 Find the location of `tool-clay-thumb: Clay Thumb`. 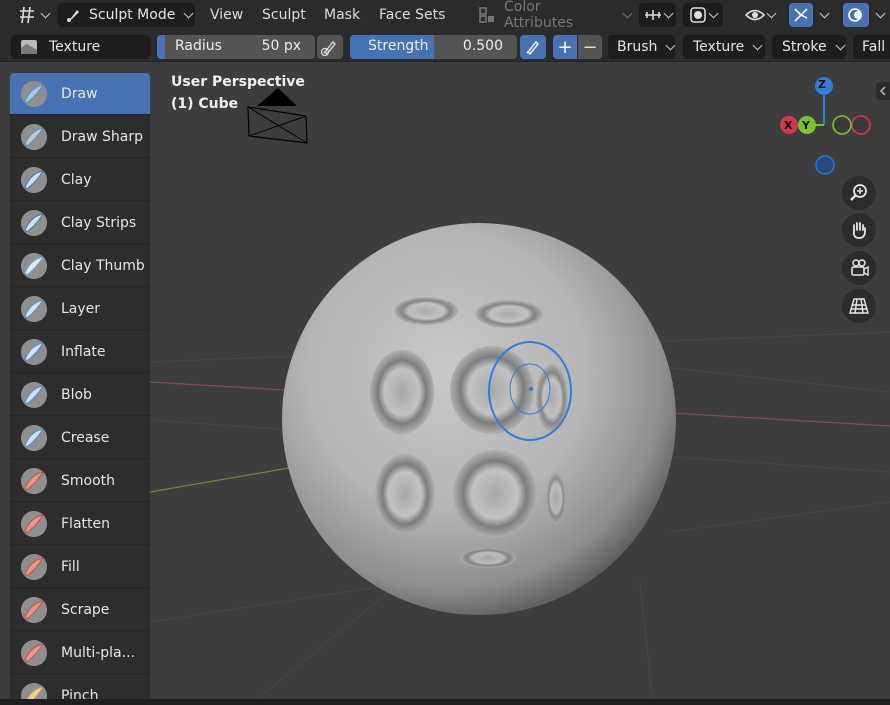

tool-clay-thumb: Clay Thumb is located at coordinates (80, 266).